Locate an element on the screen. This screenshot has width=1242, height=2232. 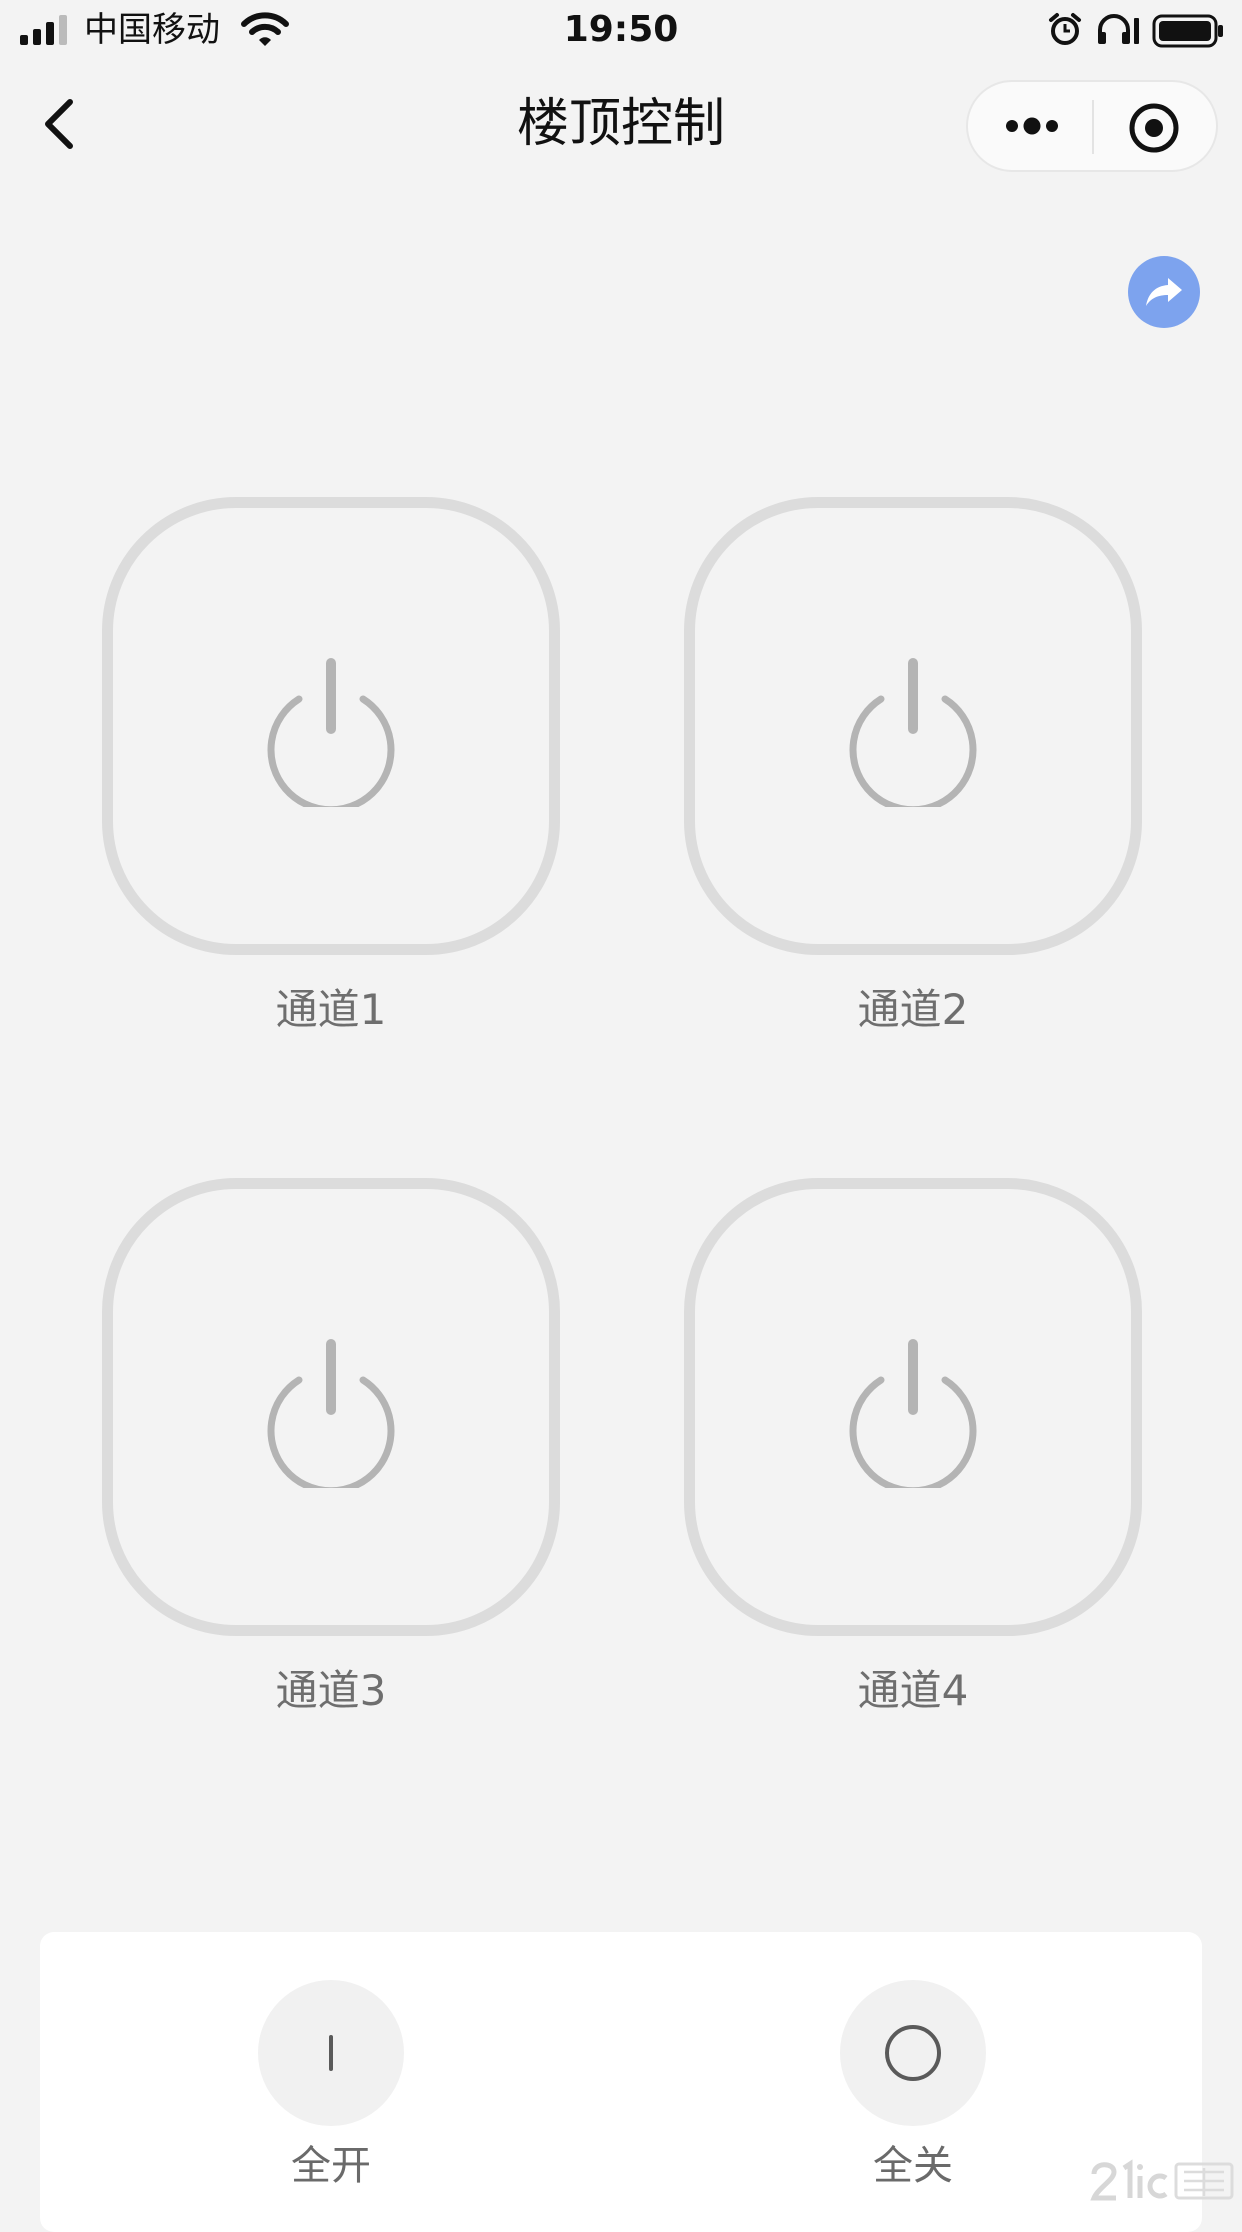
all-off-button is located at coordinates (913, 2053).